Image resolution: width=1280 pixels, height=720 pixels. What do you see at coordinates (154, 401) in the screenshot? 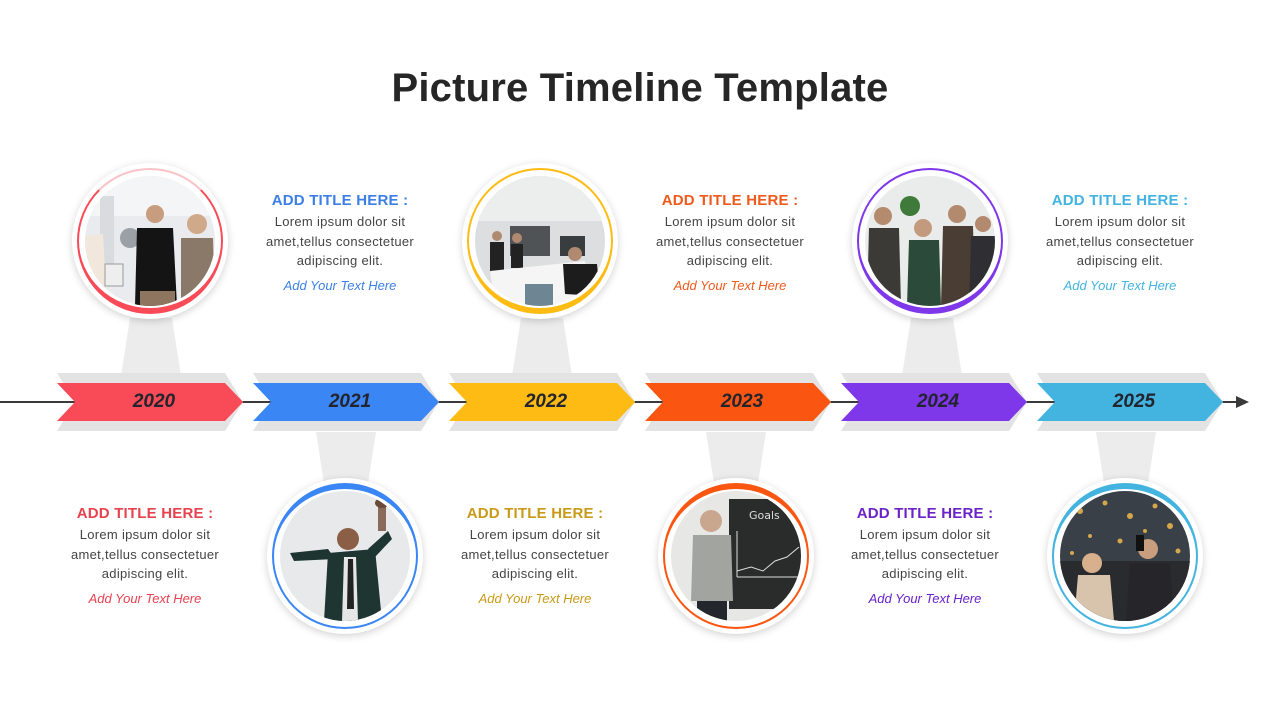
I see `year-label: 2020` at bounding box center [154, 401].